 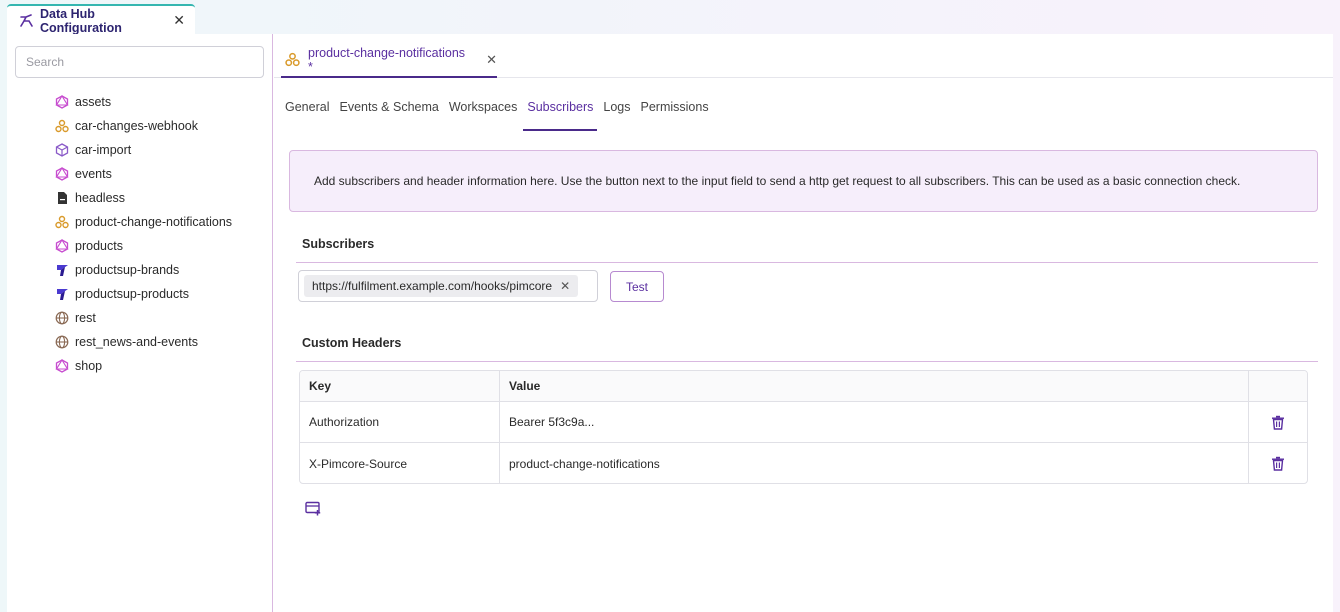 I want to click on tree-item-label: events, so click(x=93, y=174).